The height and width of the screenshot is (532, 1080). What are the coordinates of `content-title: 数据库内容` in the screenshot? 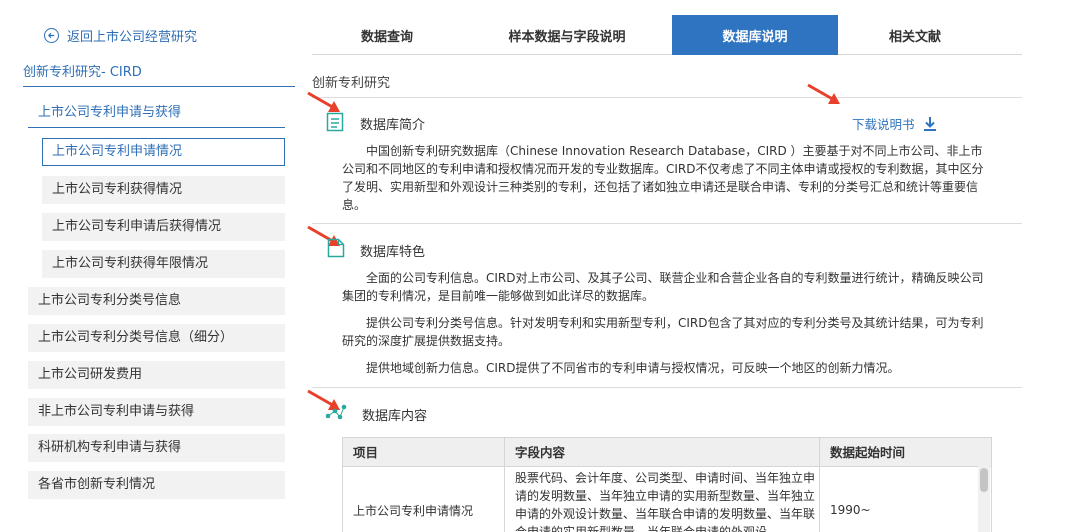 It's located at (395, 416).